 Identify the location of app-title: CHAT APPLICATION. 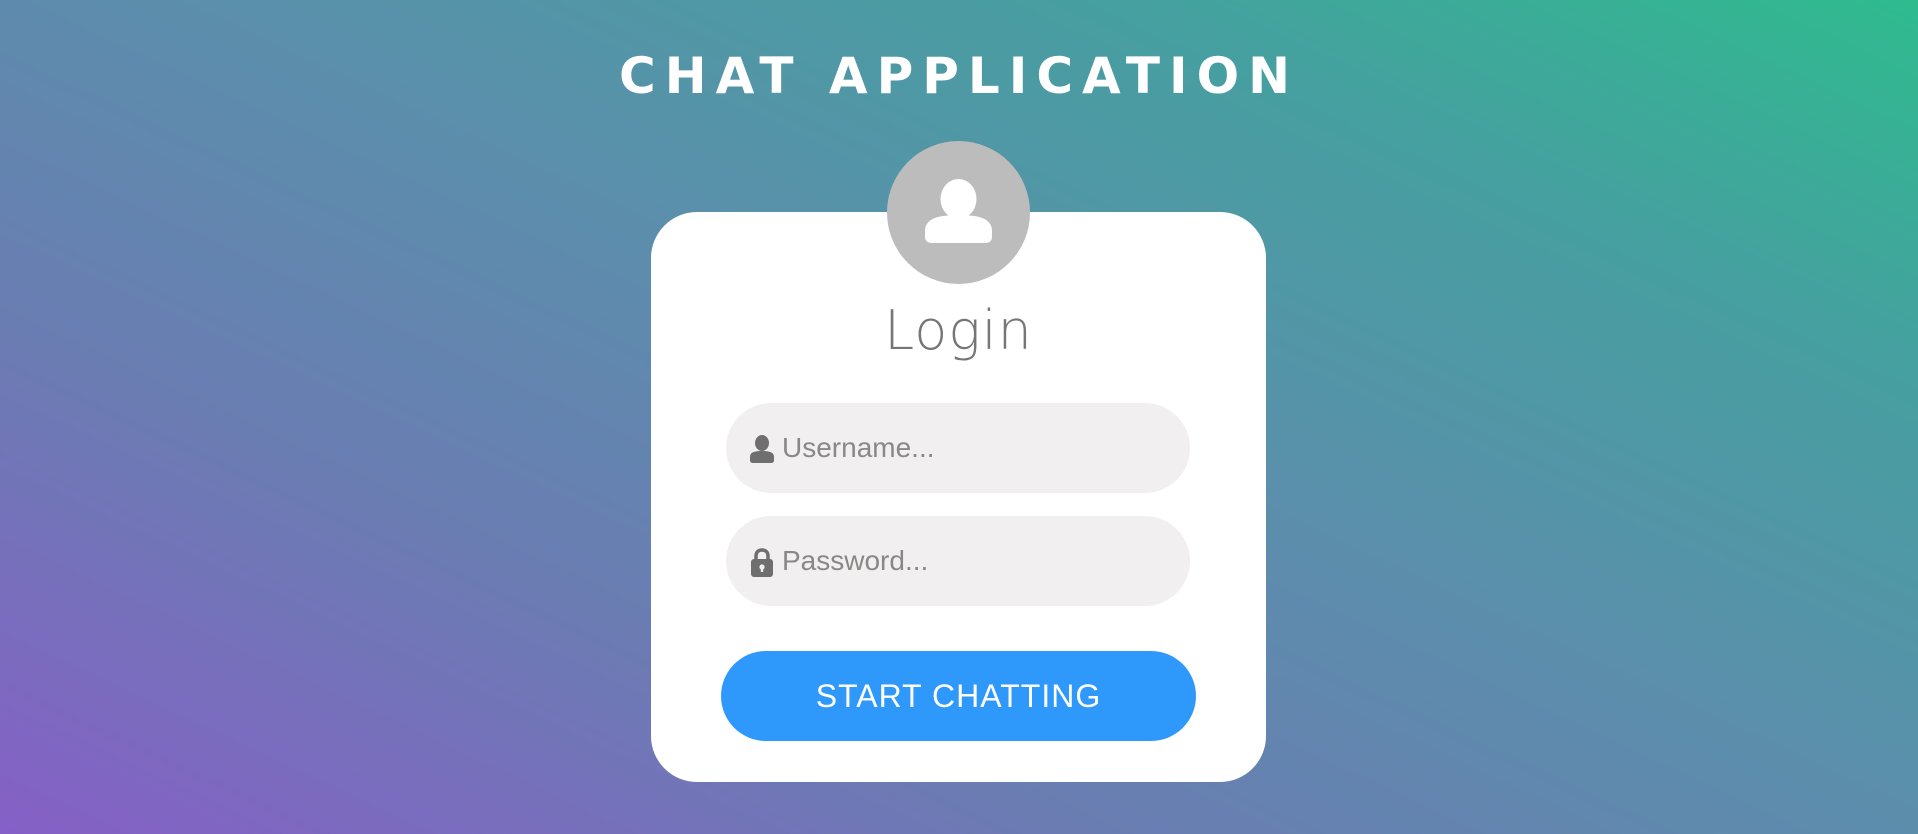
(959, 76).